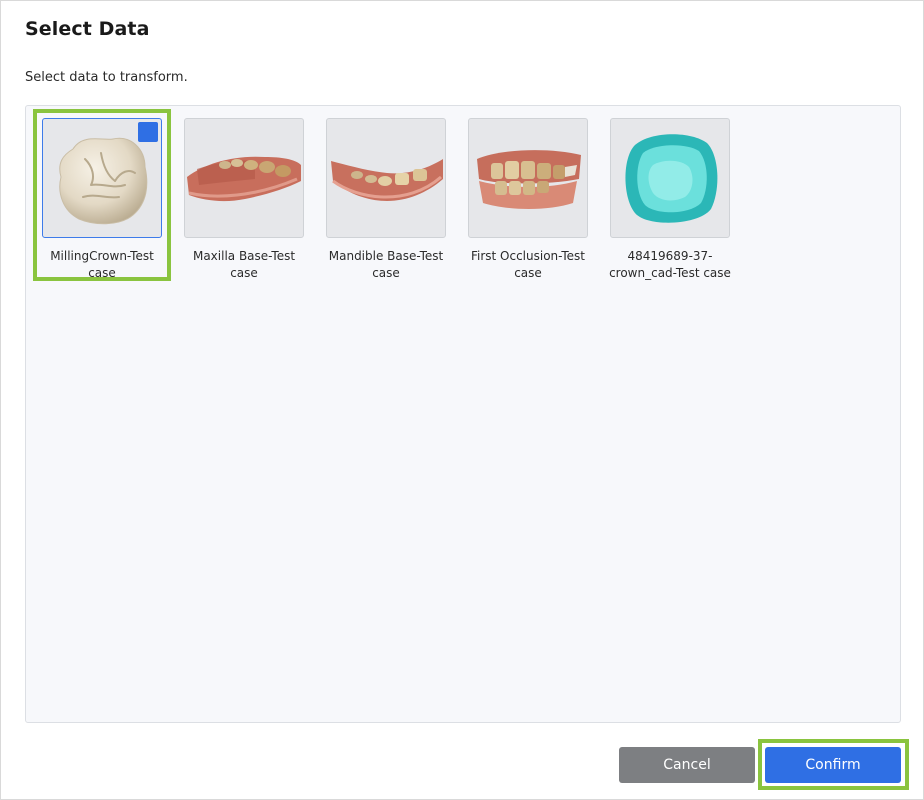  What do you see at coordinates (670, 264) in the screenshot?
I see `data-item-label: 48419689-37- crown_cad-Test case` at bounding box center [670, 264].